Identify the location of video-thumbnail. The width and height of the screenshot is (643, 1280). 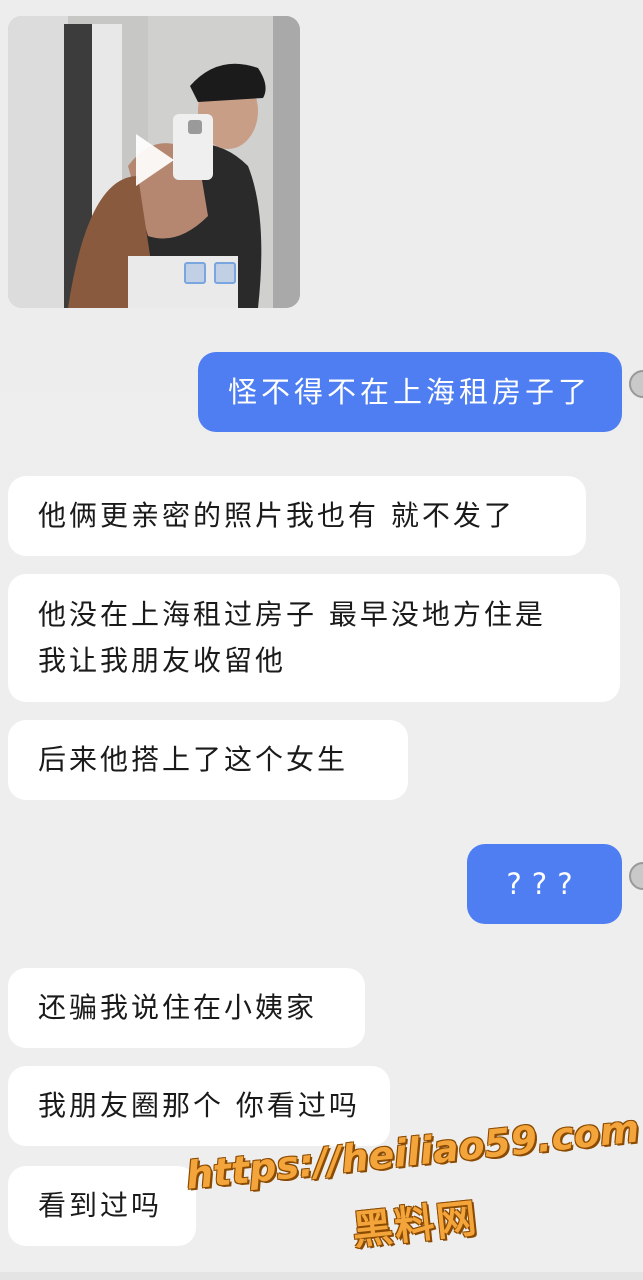
(154, 162).